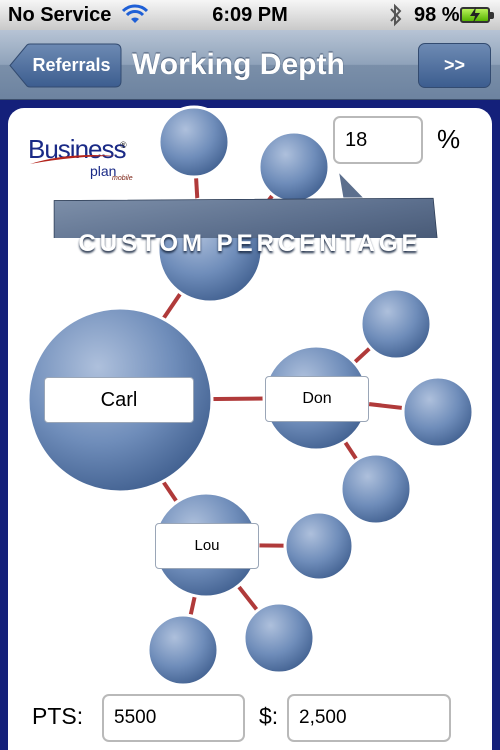 The image size is (500, 750). What do you see at coordinates (58, 716) in the screenshot?
I see `points-label: PTS:` at bounding box center [58, 716].